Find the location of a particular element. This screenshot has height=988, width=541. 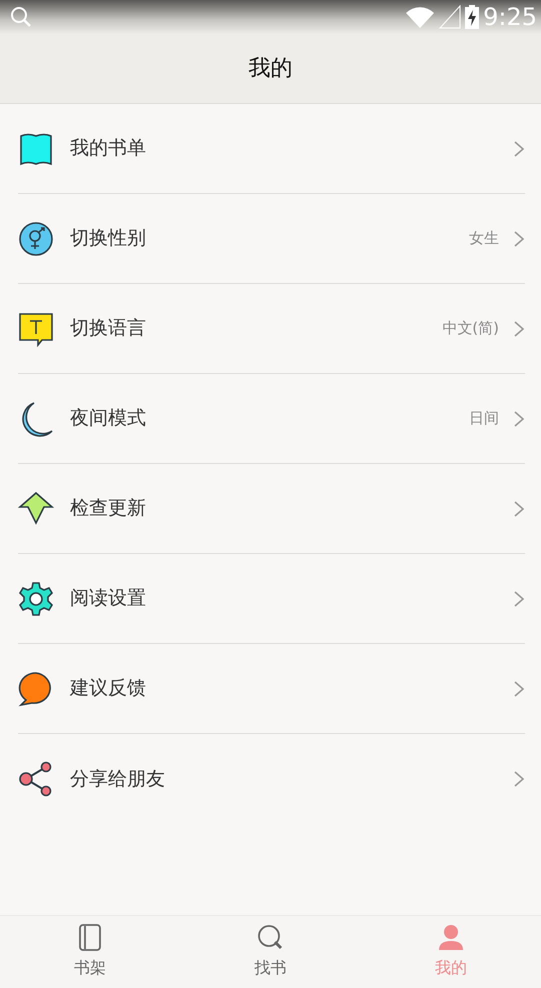

arrow-icon is located at coordinates (36, 508).